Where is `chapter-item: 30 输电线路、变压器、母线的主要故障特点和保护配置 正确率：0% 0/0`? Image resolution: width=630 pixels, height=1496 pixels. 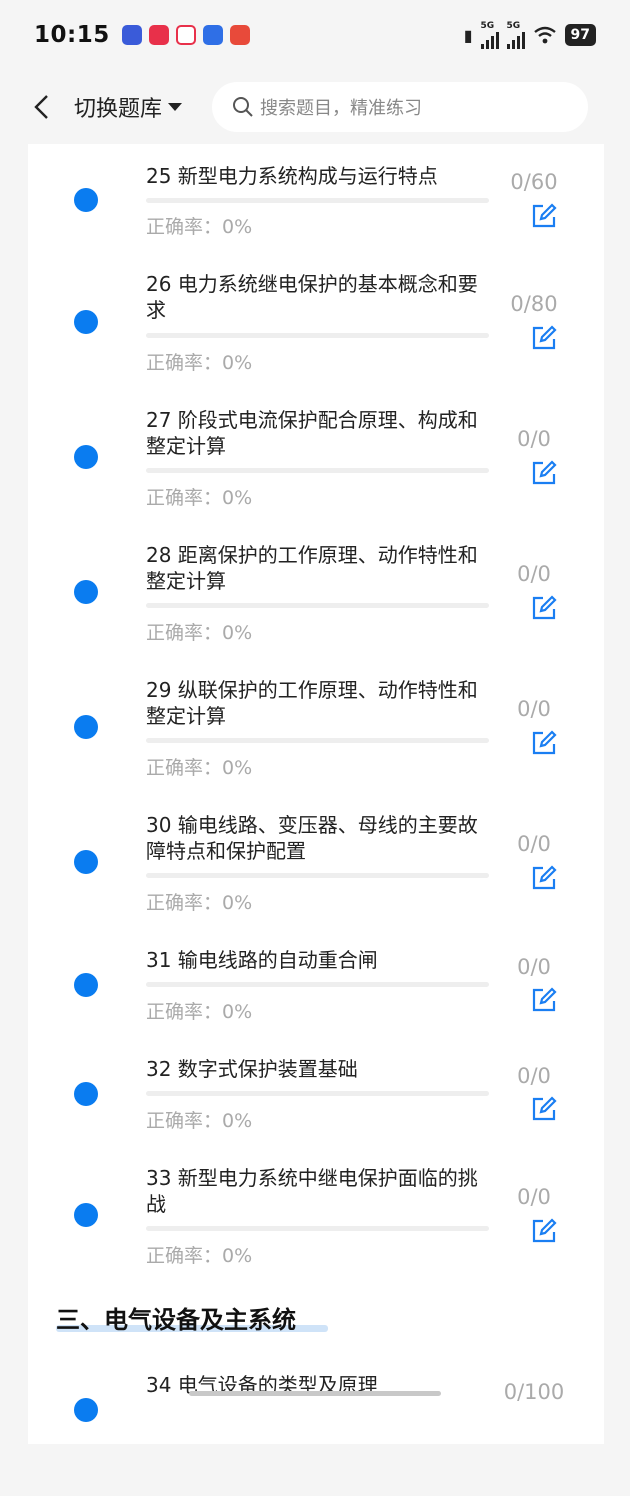 chapter-item: 30 输电线路、变压器、母线的主要故障特点和保护配置 正确率：0% 0/0 is located at coordinates (316, 871).